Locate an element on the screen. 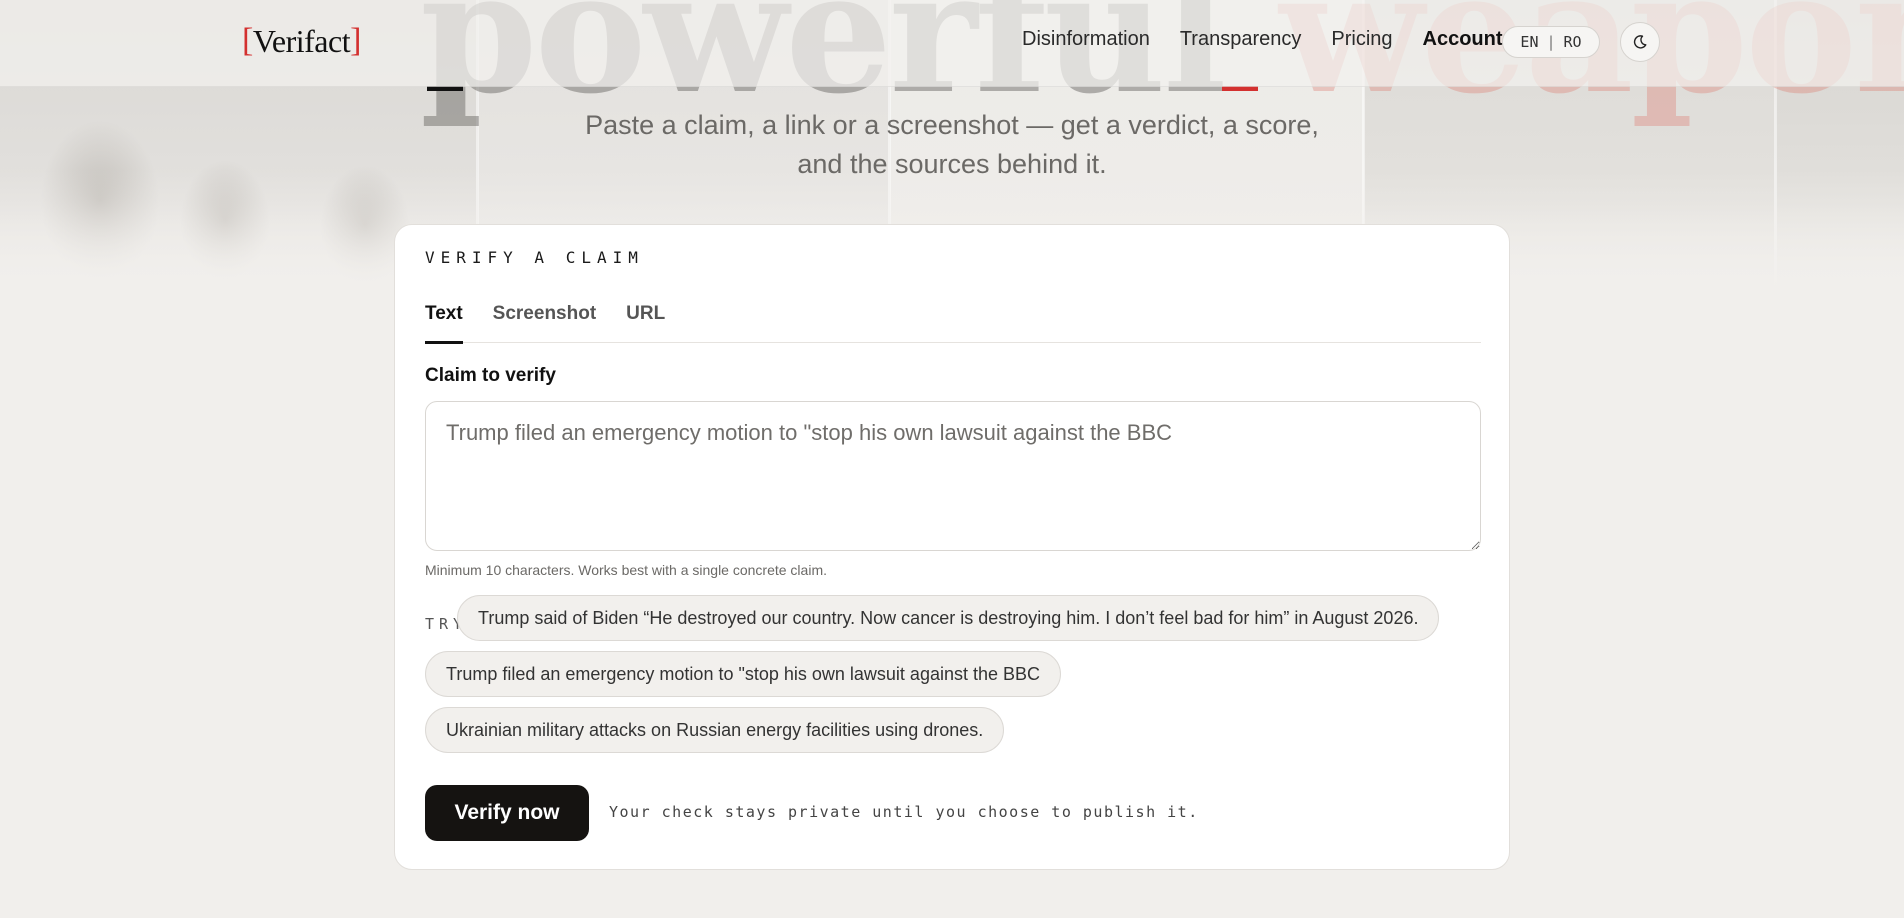  input-mode-tabs: Text Screenshot URL is located at coordinates (953, 322).